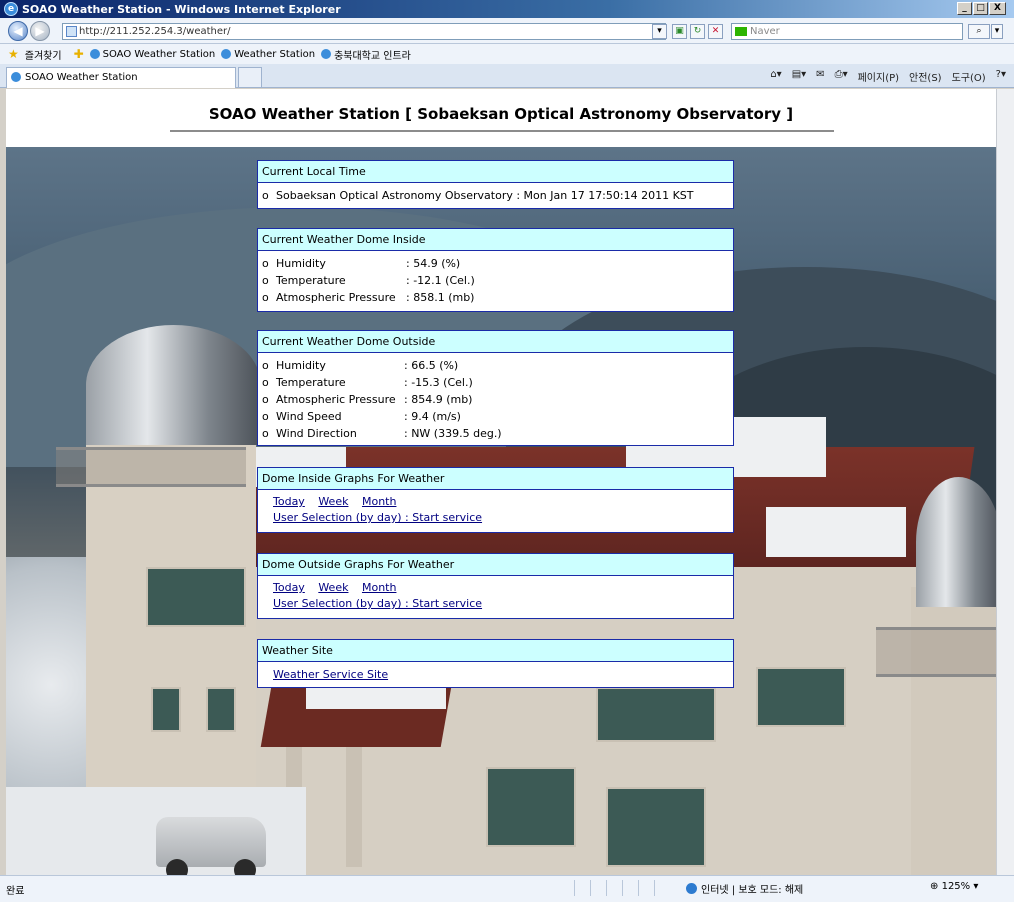 The image size is (1014, 902). Describe the element at coordinates (495, 651) in the screenshot. I see `panel-header: Weather Site` at that location.